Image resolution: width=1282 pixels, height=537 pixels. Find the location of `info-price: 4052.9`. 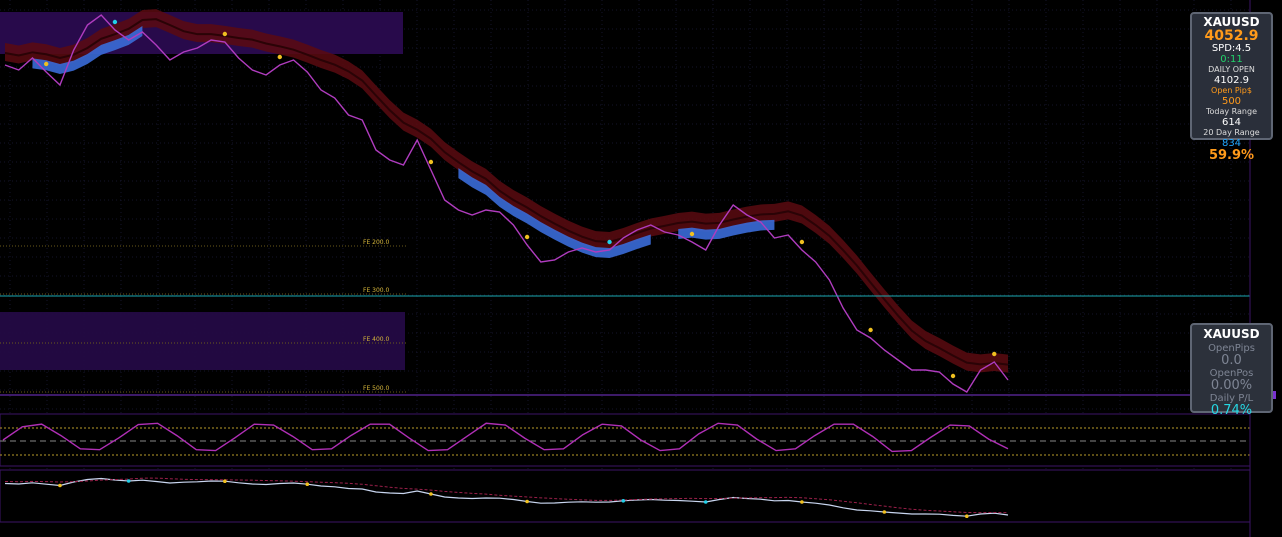

info-price: 4052.9 is located at coordinates (1231, 36).